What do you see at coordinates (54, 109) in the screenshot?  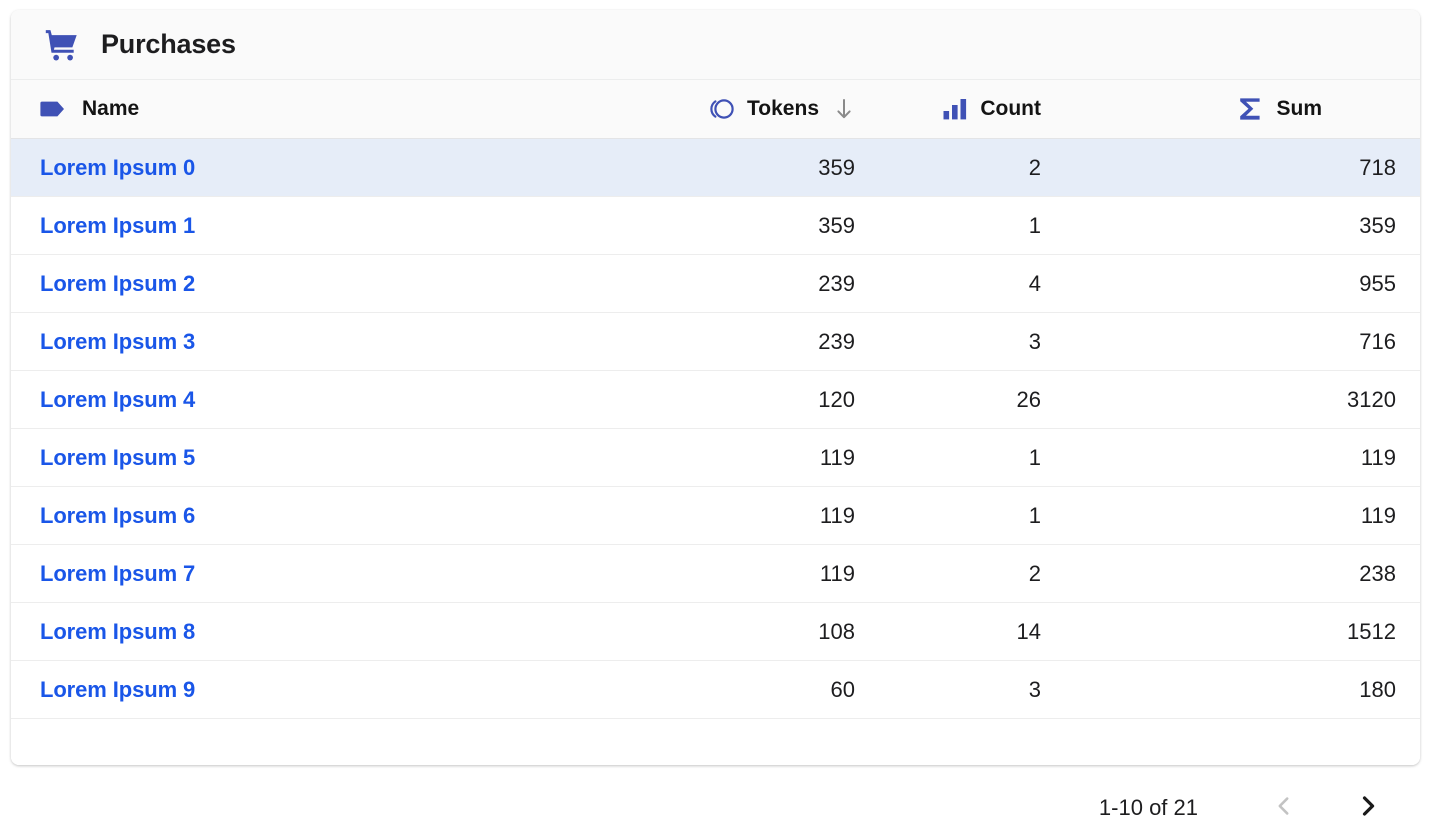 I see `tag-icon` at bounding box center [54, 109].